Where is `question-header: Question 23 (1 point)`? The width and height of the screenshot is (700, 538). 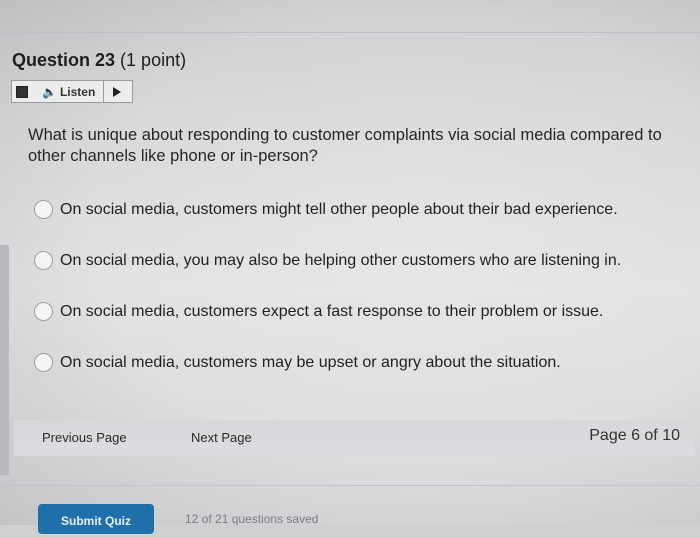 question-header: Question 23 (1 point) is located at coordinates (99, 60).